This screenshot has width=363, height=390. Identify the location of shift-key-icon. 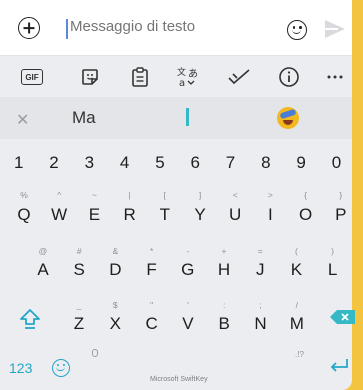
(30, 319).